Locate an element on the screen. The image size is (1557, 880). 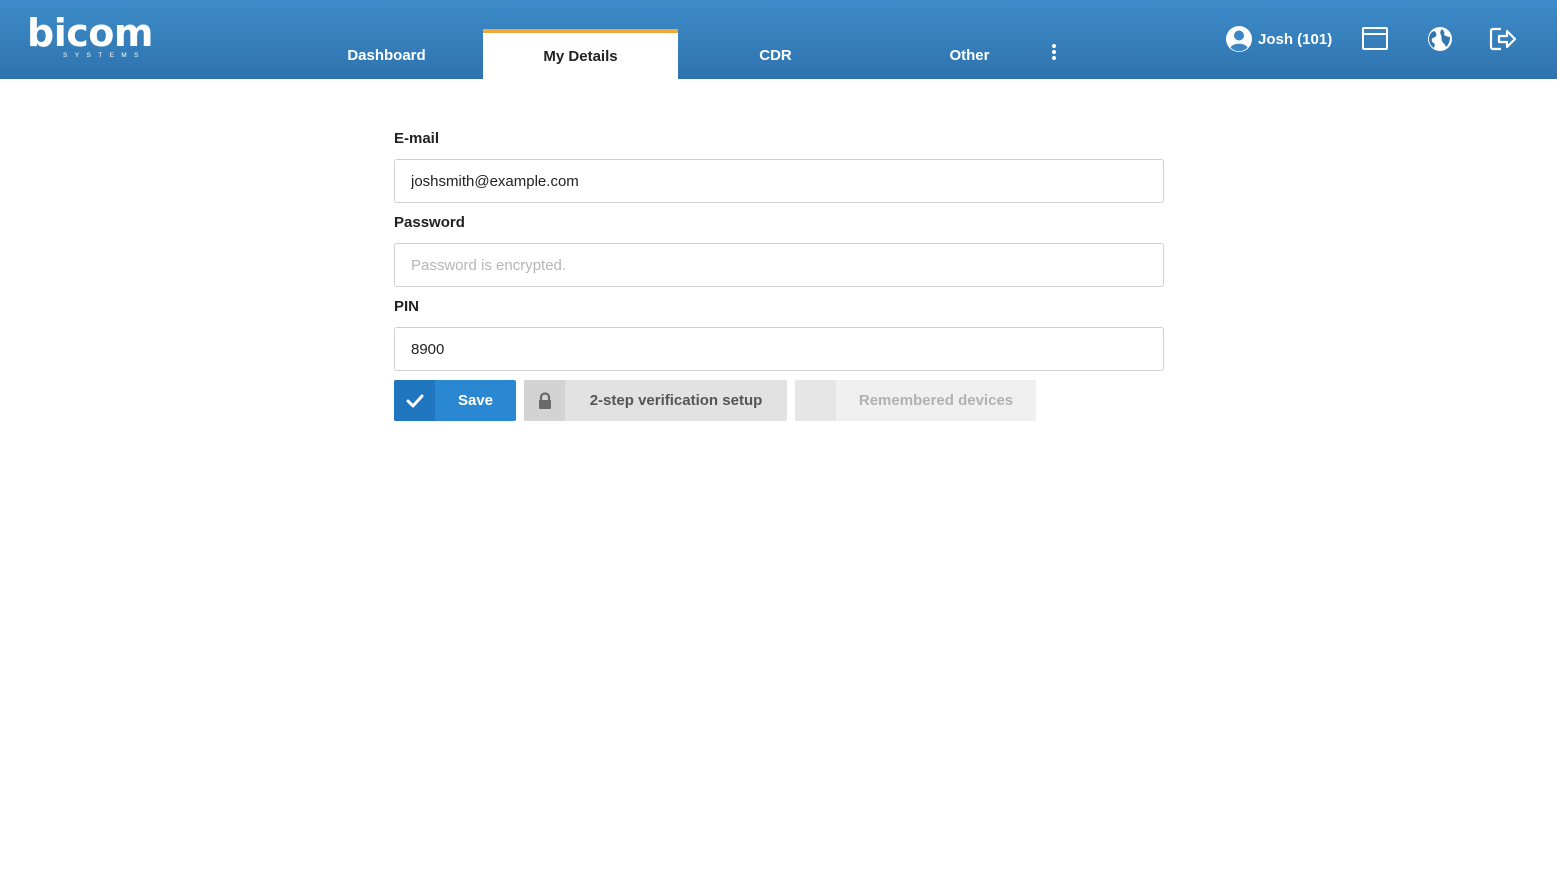
tab-my-details-label: My Details is located at coordinates (580, 56).